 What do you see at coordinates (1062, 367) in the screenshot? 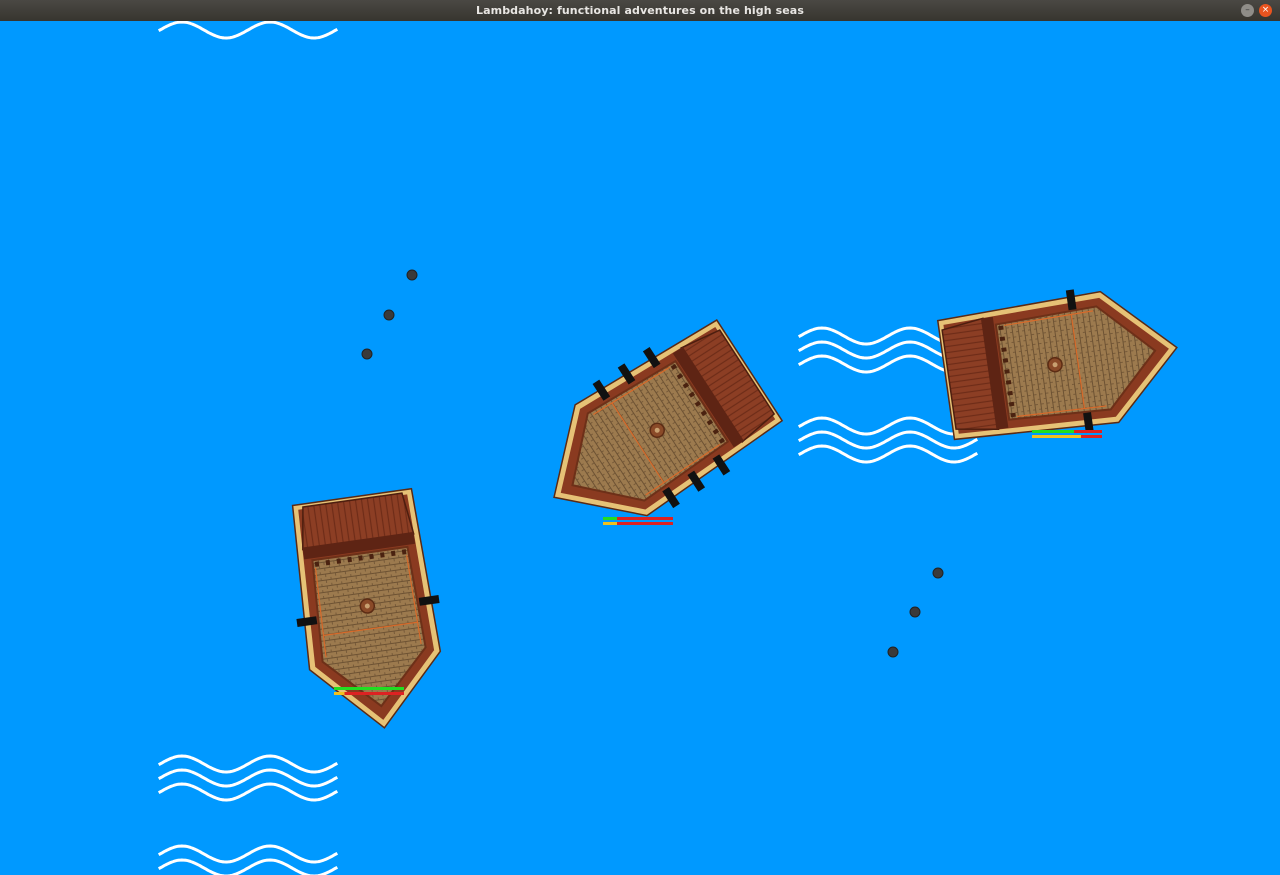
I see `ship-right` at bounding box center [1062, 367].